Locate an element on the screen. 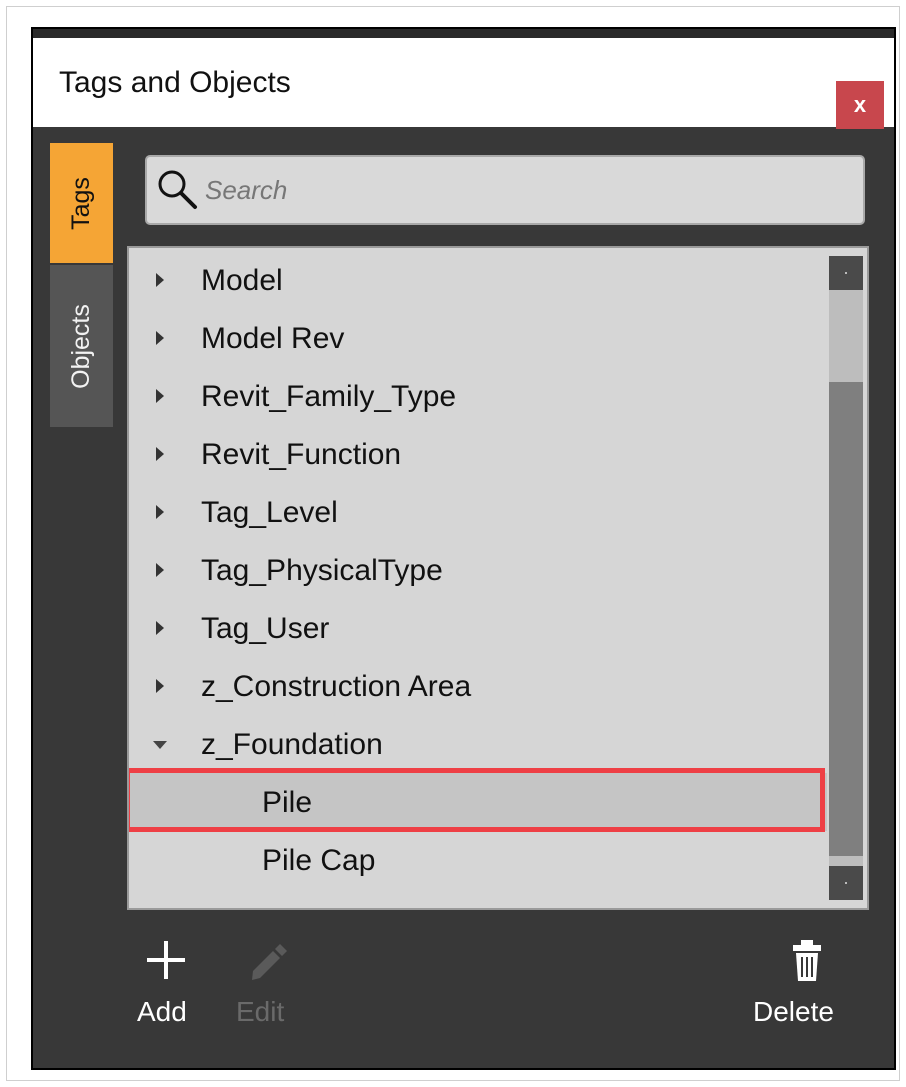 Image resolution: width=906 pixels, height=1087 pixels. tree-item-label: Tag_Level is located at coordinates (269, 512).